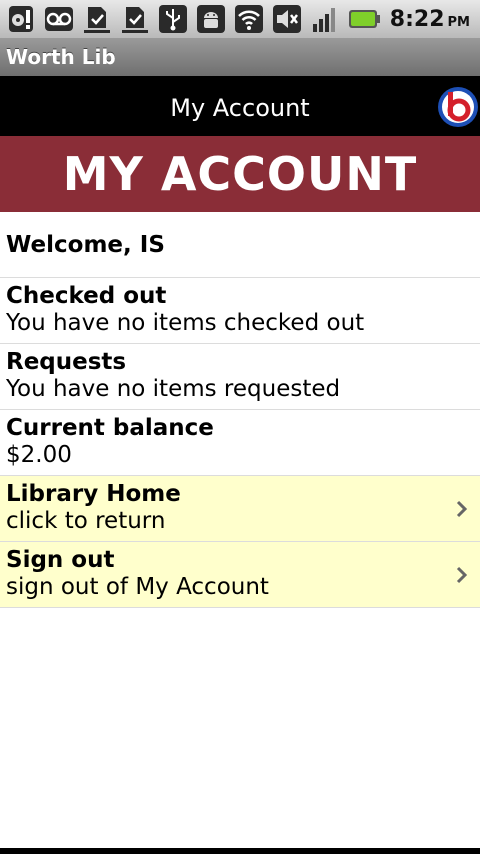 Image resolution: width=480 pixels, height=854 pixels. What do you see at coordinates (185, 323) in the screenshot?
I see `checked-out-detail: You have no items checked out` at bounding box center [185, 323].